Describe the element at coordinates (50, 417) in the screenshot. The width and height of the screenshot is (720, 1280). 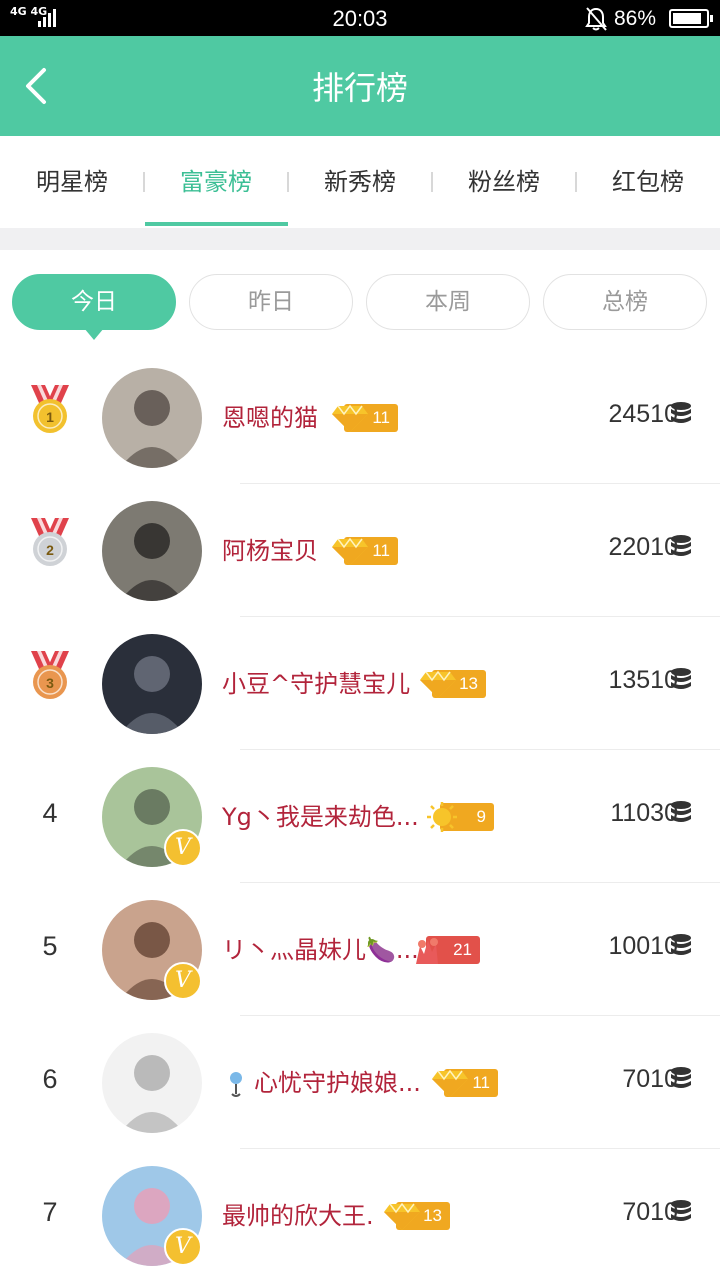
I see `svg-text: 1` at that location.